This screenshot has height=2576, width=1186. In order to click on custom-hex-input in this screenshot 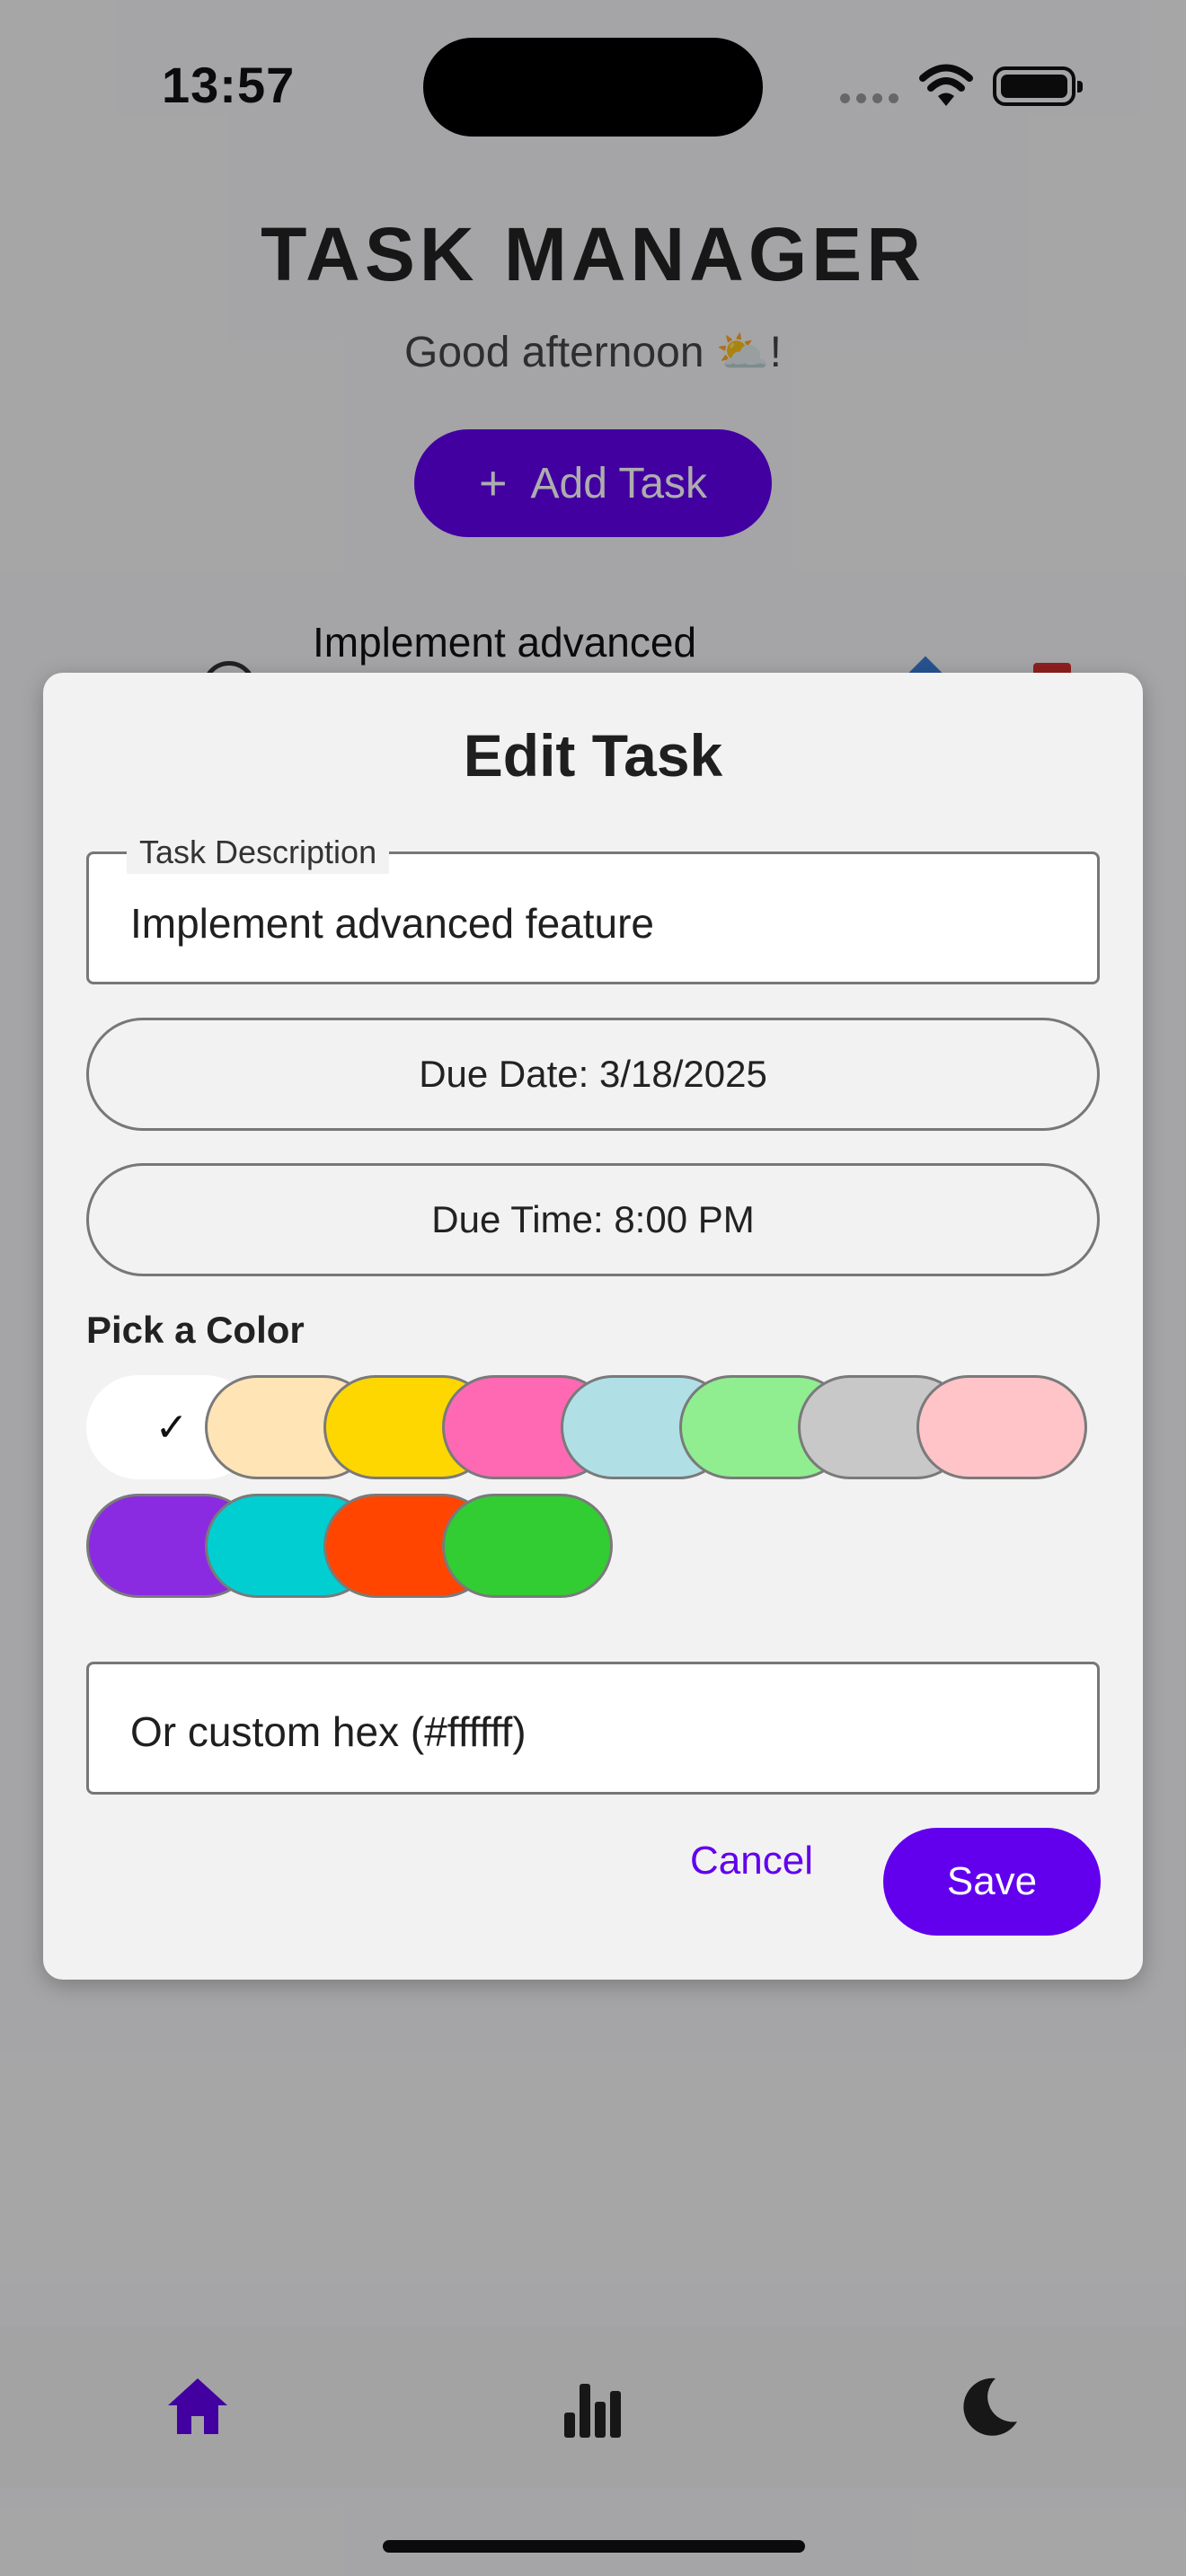, I will do `click(588, 1731)`.